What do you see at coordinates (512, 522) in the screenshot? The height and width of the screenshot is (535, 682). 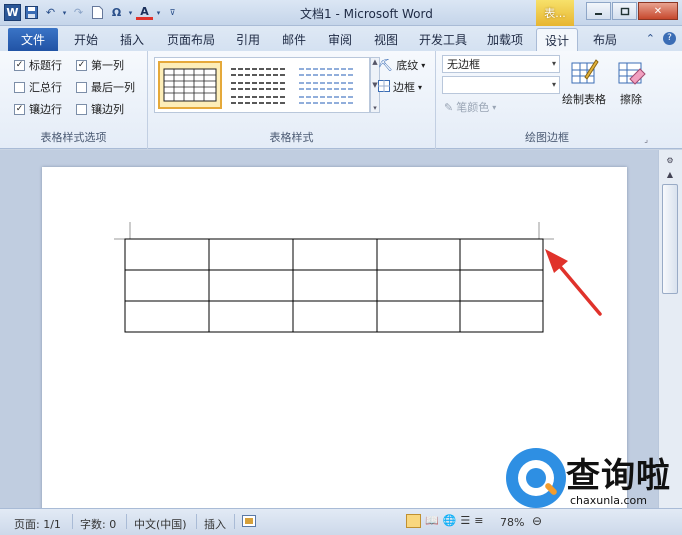 I see `zoom-level: 78%` at bounding box center [512, 522].